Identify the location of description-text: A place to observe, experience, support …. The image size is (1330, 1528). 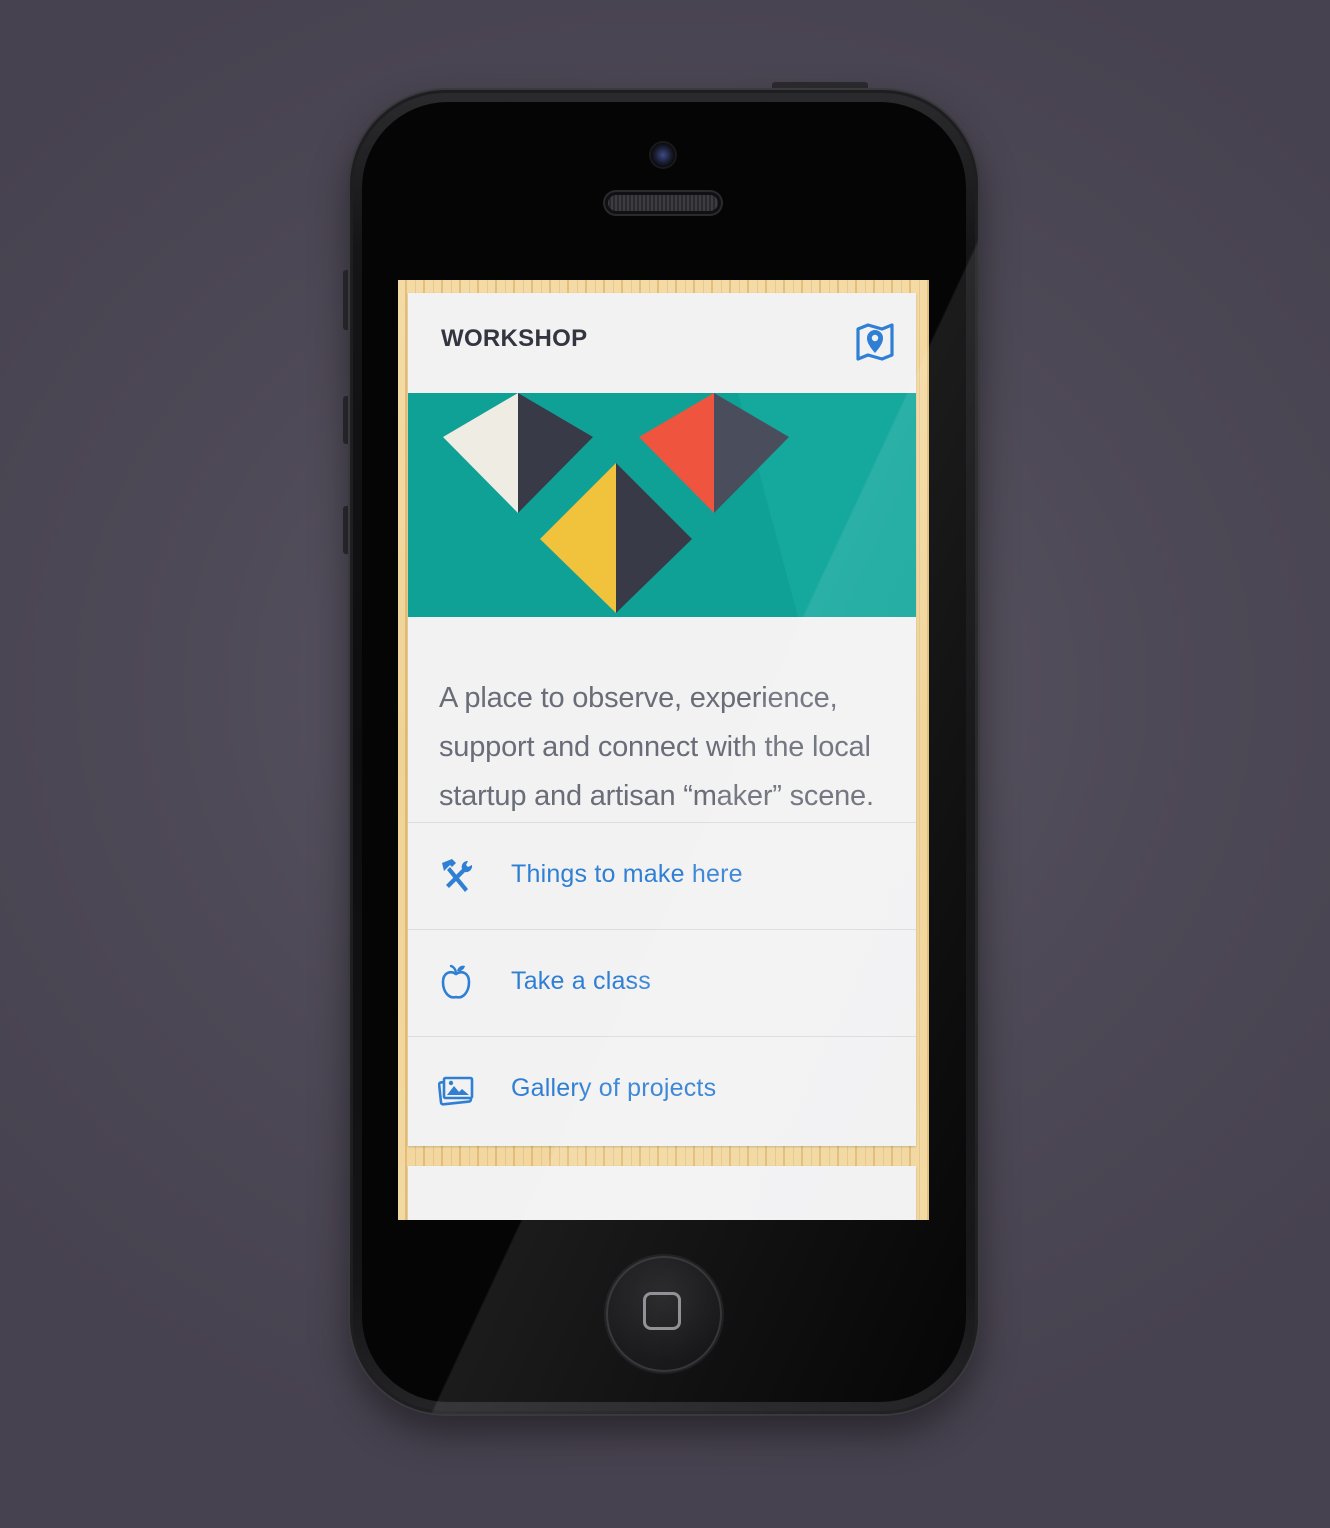
(656, 747).